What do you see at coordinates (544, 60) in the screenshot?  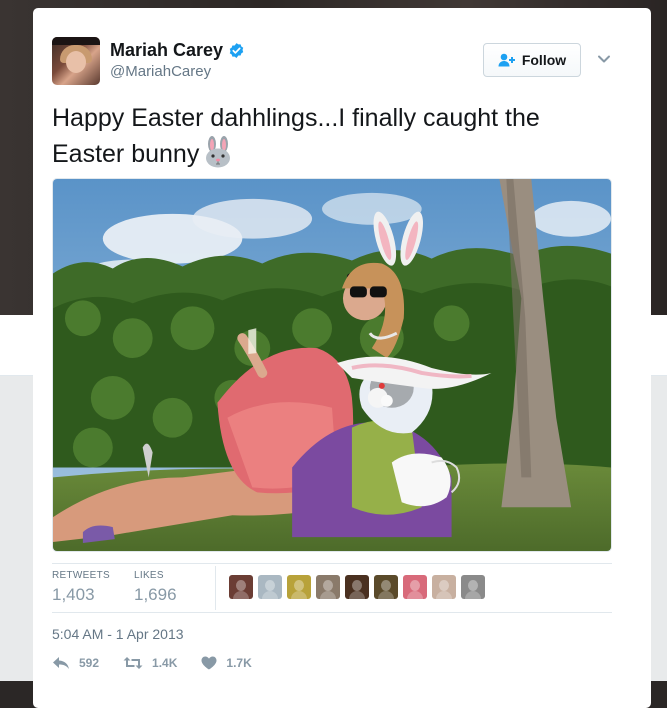 I see `follow-label: Follow` at bounding box center [544, 60].